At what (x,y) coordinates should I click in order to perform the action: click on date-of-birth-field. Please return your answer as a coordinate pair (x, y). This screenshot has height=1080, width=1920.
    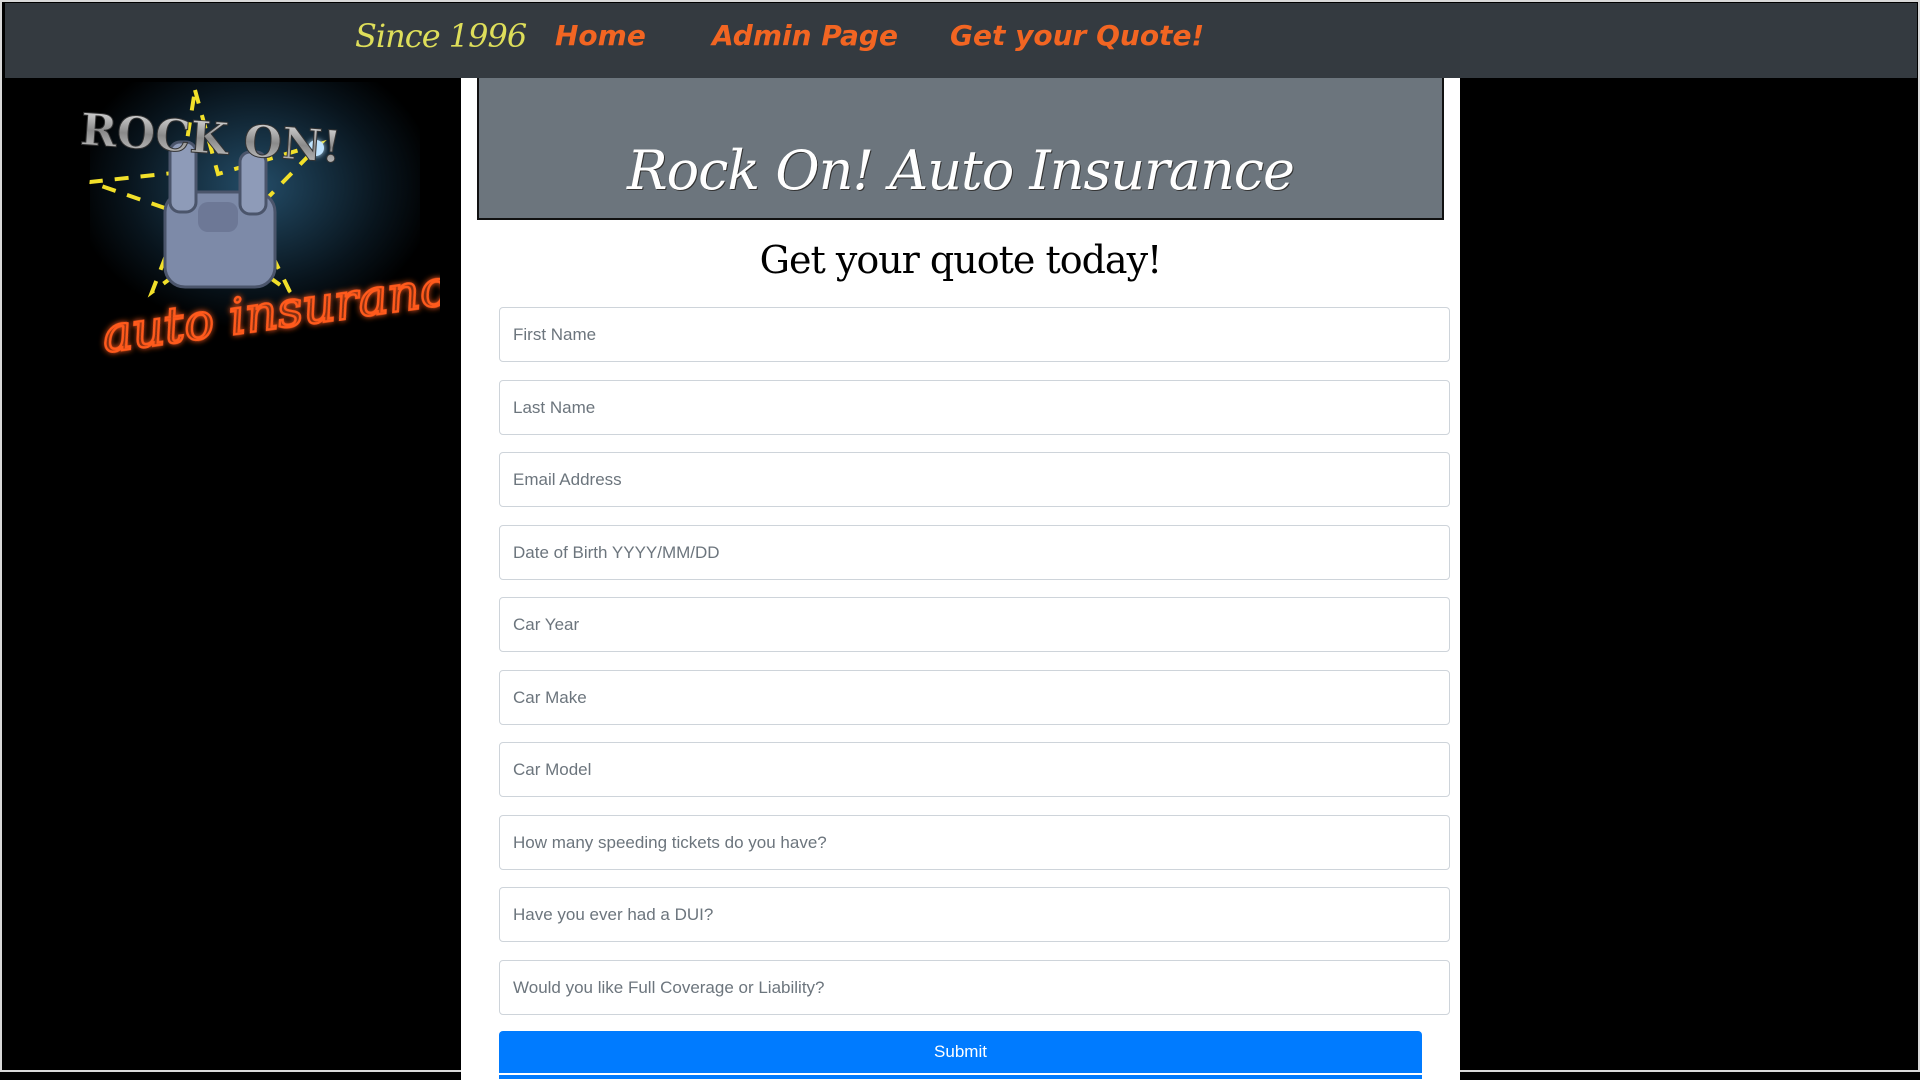
    Looking at the image, I should click on (974, 552).